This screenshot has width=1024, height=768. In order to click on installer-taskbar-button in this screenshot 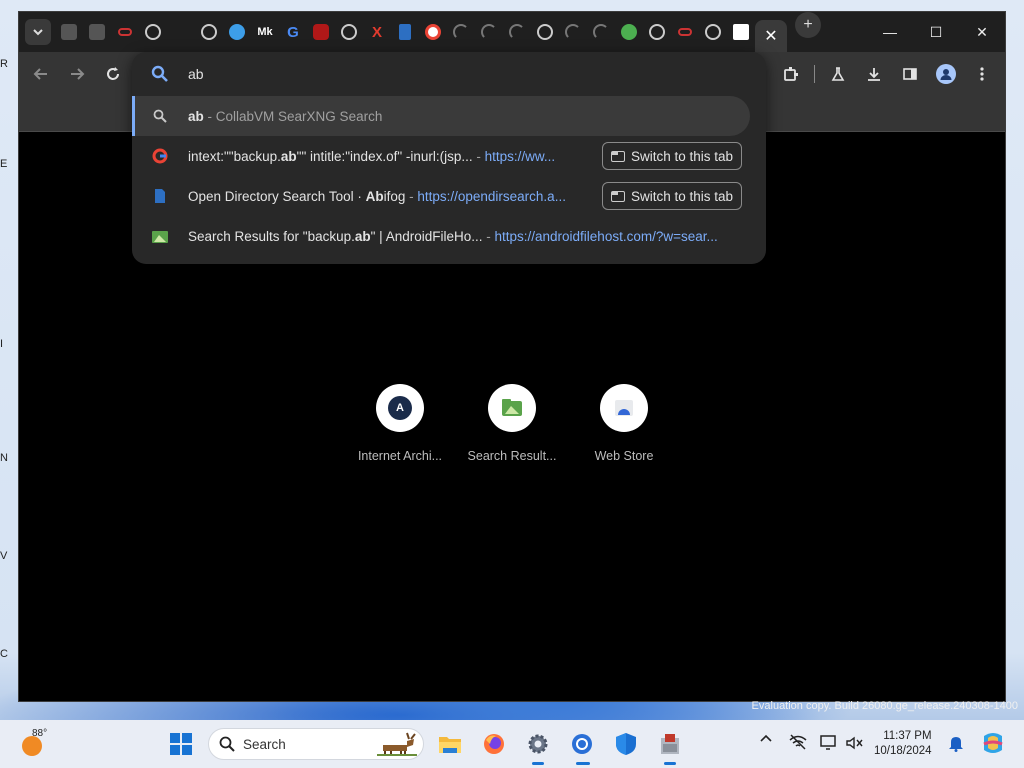, I will do `click(670, 744)`.